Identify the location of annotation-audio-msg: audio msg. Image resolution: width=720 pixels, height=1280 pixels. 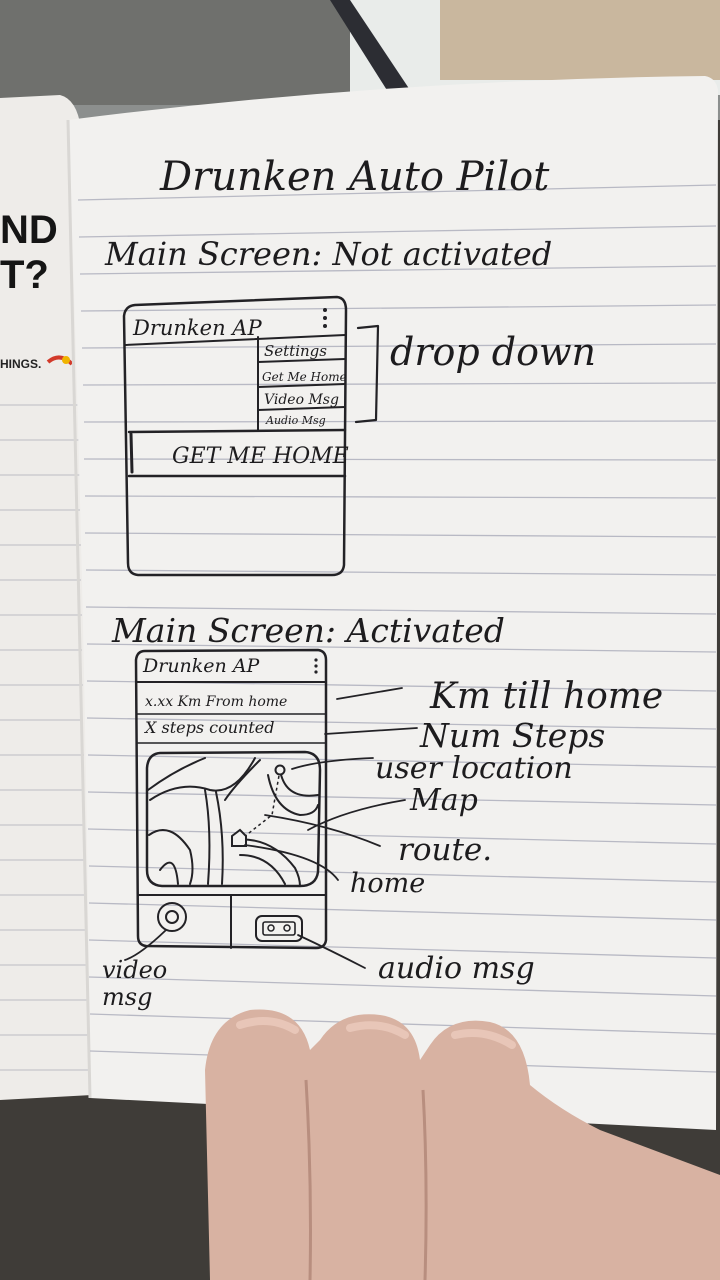
(456, 968).